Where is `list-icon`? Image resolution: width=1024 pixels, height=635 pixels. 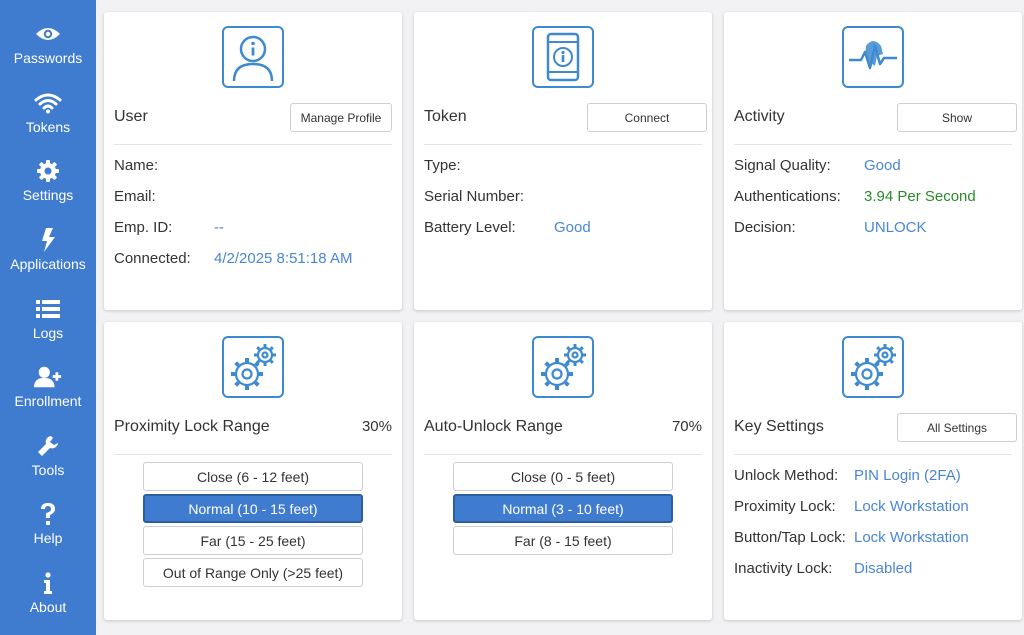
list-icon is located at coordinates (48, 309).